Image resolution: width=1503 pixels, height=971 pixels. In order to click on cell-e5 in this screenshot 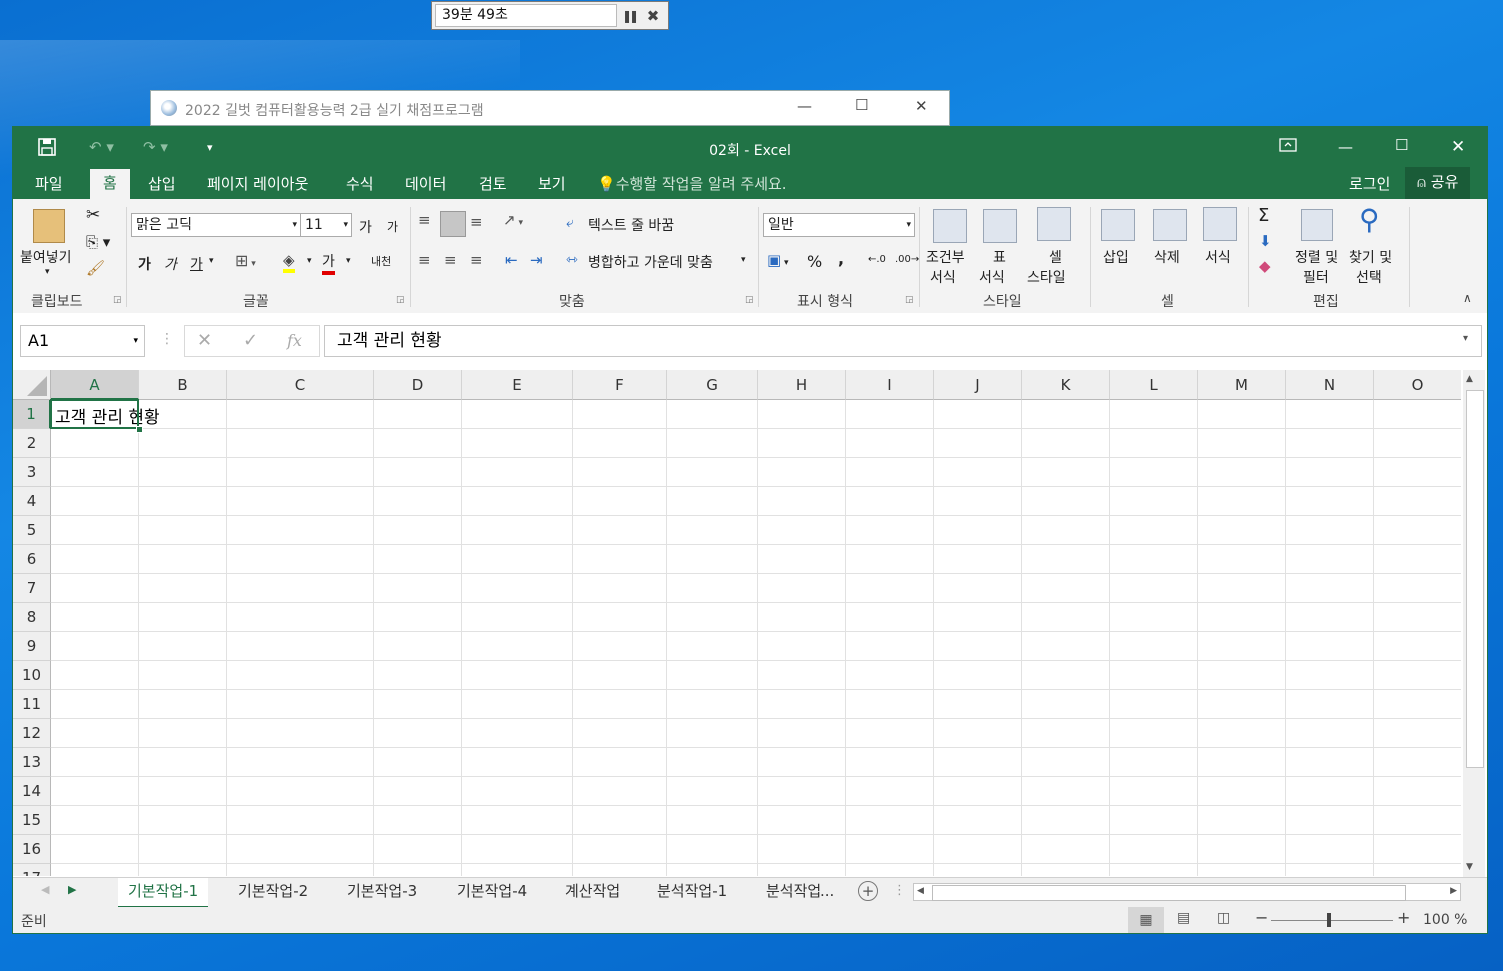, I will do `click(517, 530)`.